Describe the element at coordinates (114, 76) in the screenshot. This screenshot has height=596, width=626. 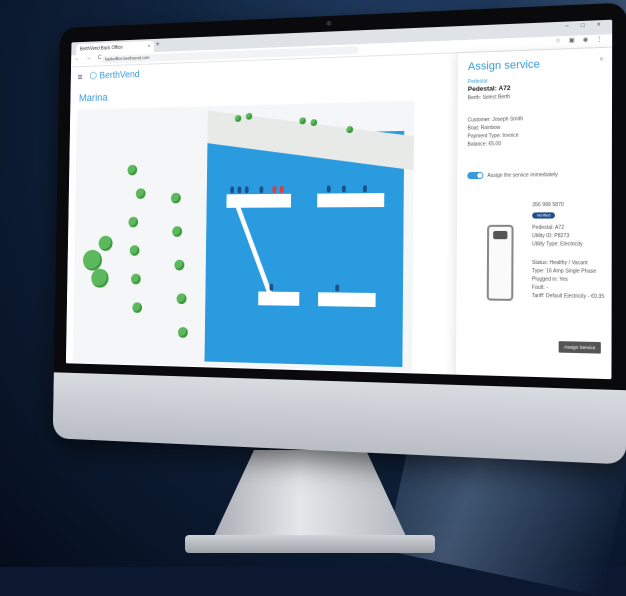
I see `logo: ⬡ BerthVend` at that location.